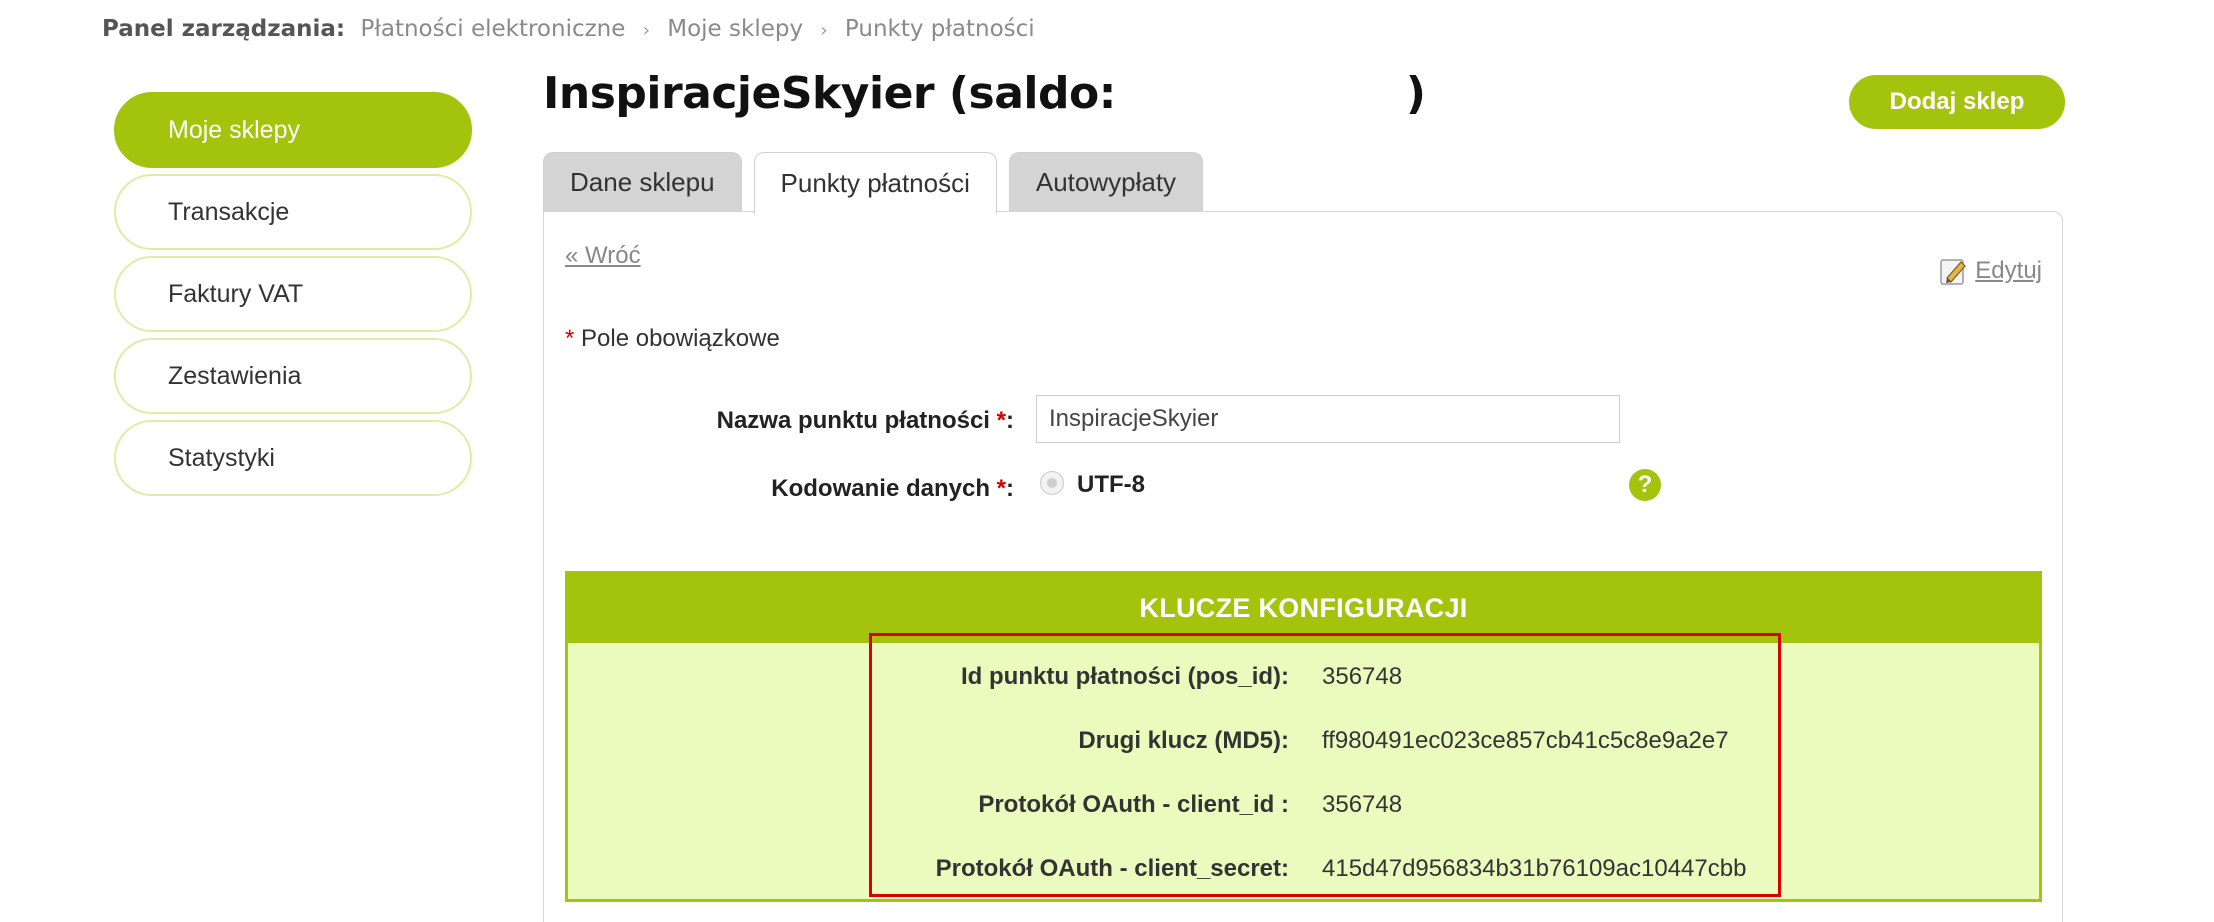 This screenshot has height=922, width=2214. What do you see at coordinates (1415, 93) in the screenshot?
I see `page-title-suffix: )` at bounding box center [1415, 93].